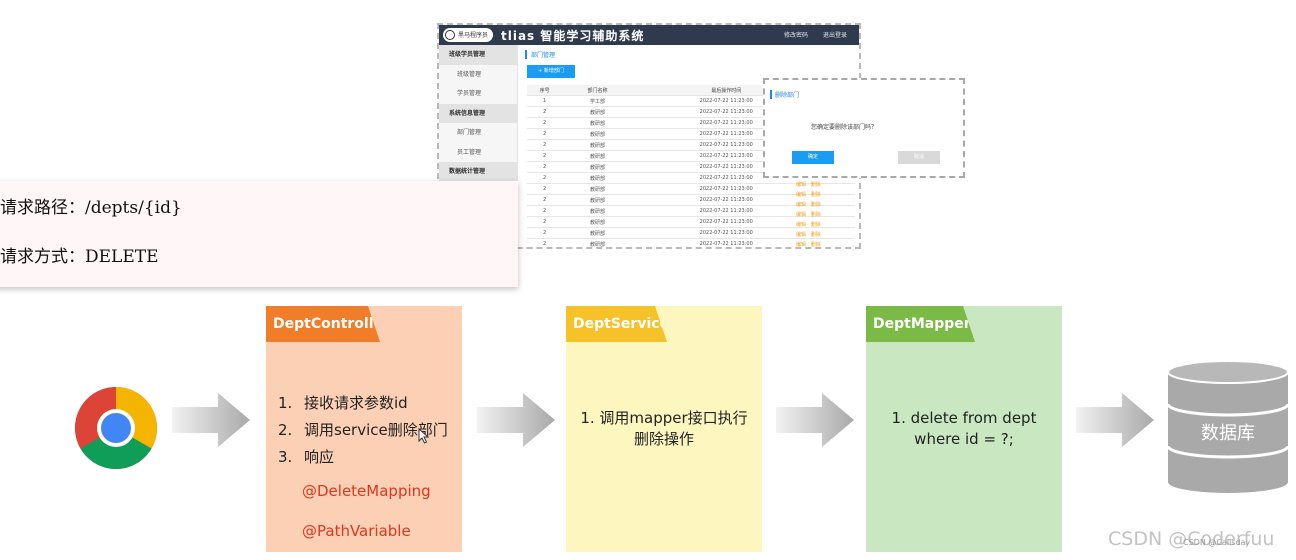 This screenshot has width=1296, height=560. I want to click on service-title: DeptService, so click(616, 324).